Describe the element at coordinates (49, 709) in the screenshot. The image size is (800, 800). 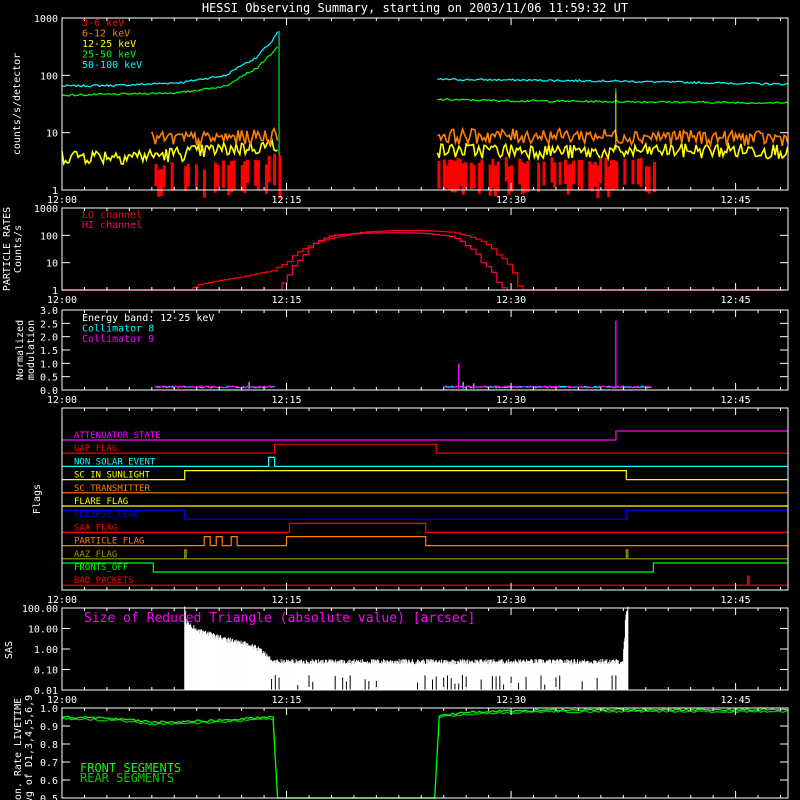
I see `y-tick-label-livetime: 1.0` at that location.